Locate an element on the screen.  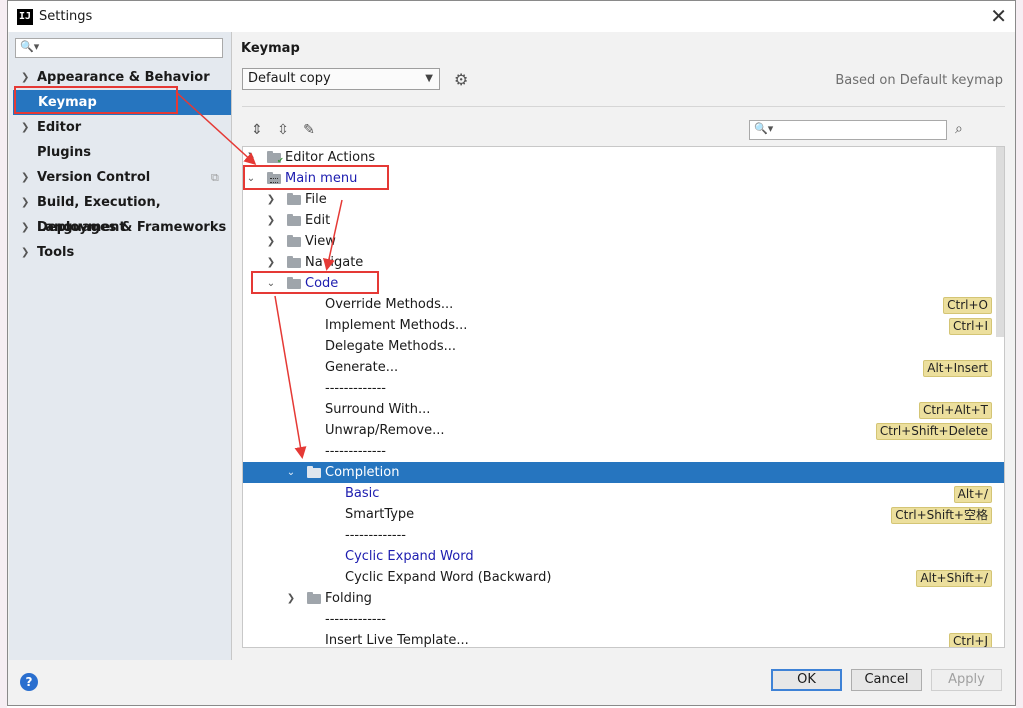
sidebar-item-label: Version Control is located at coordinates (94, 177).